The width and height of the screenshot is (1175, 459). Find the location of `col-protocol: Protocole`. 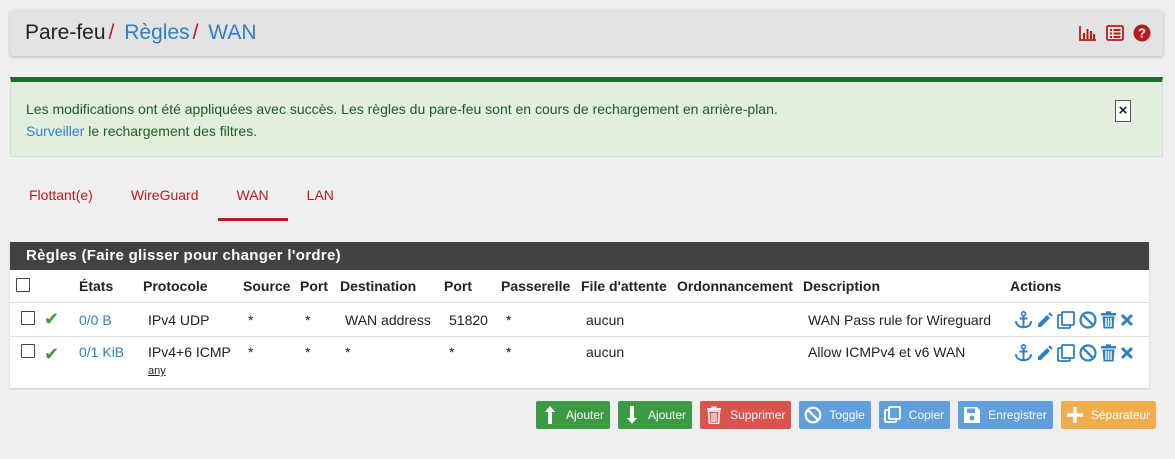

col-protocol: Protocole is located at coordinates (175, 286).